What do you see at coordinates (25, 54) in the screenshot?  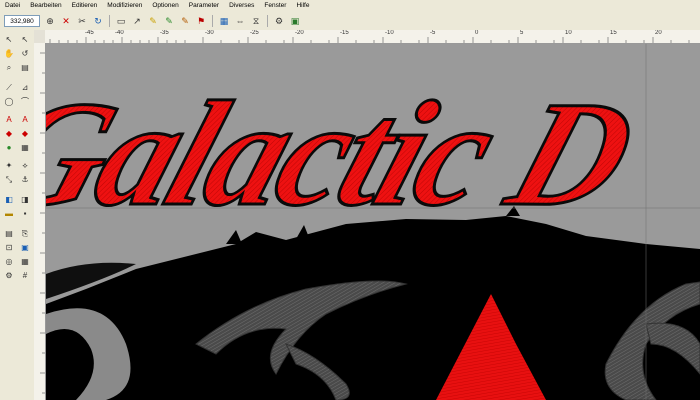 I see `rotate-icon: ↺` at bounding box center [25, 54].